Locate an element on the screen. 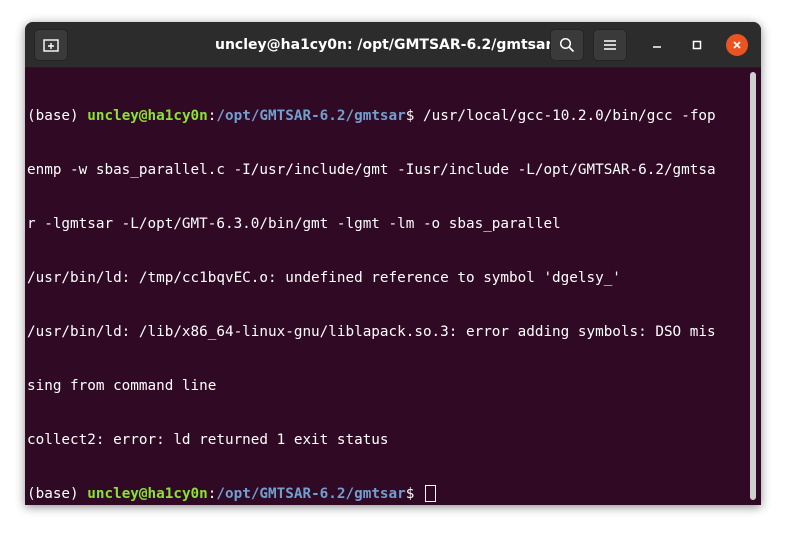 This screenshot has width=786, height=533. search-icon is located at coordinates (567, 45).